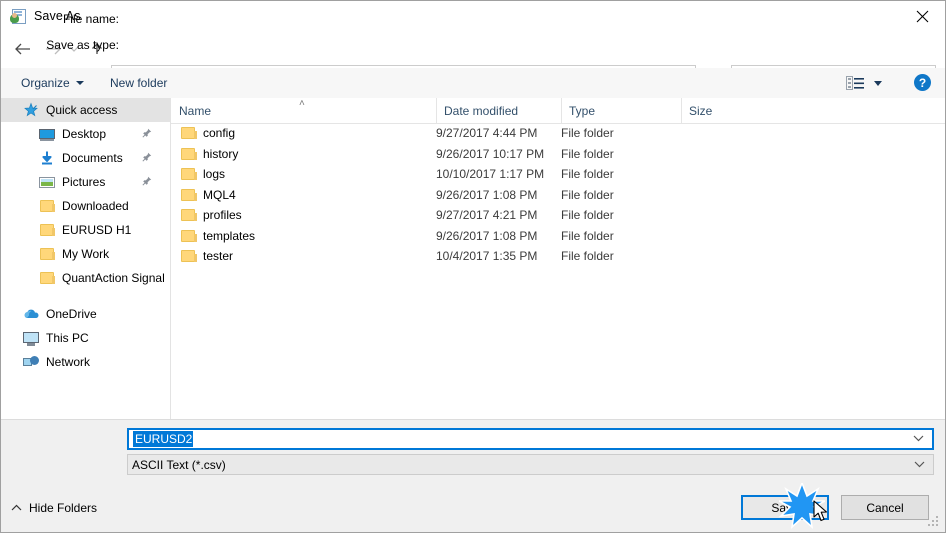 The height and width of the screenshot is (533, 946). I want to click on sidebar-item-downloaded: Downloaded, so click(85, 206).